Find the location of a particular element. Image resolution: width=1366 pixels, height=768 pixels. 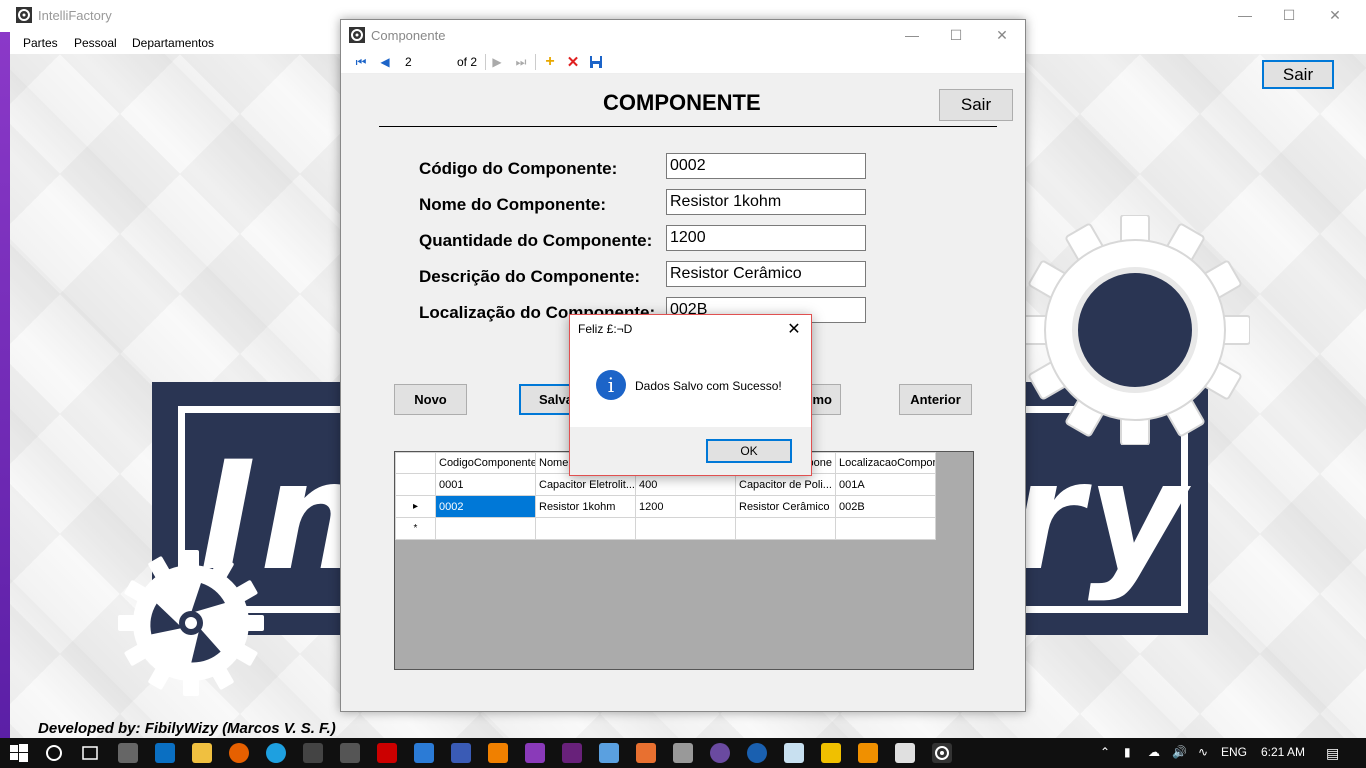

add-new-icon: + is located at coordinates (550, 61).